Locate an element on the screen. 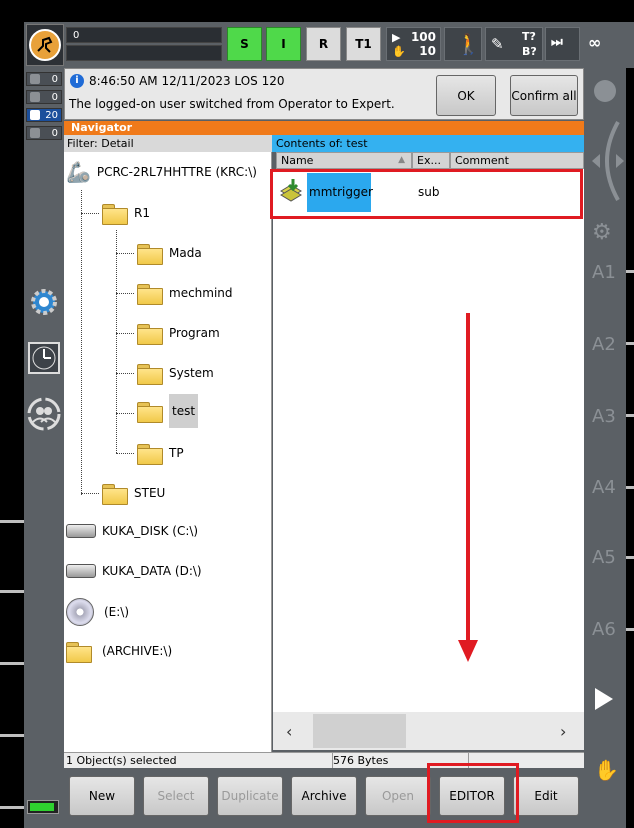  override-status: ▶ ✋ 100 10 is located at coordinates (413, 44).